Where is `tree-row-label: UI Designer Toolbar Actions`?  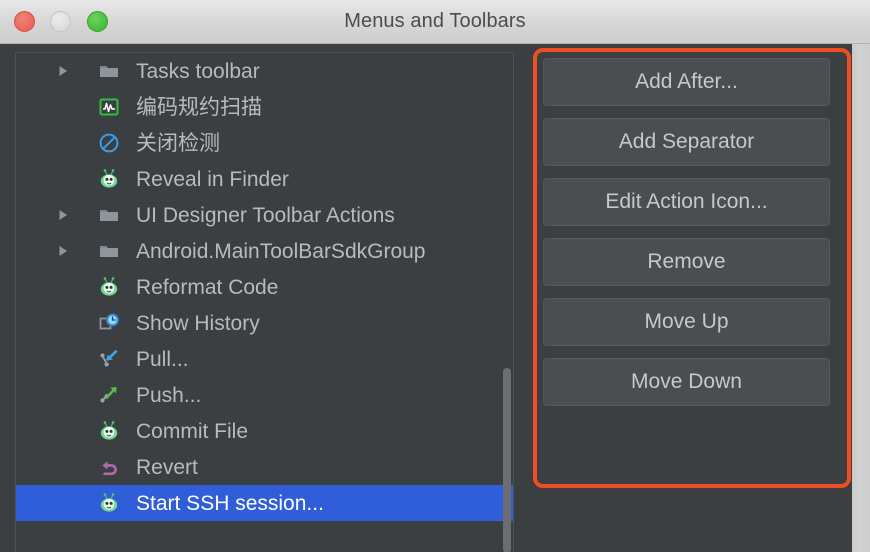 tree-row-label: UI Designer Toolbar Actions is located at coordinates (265, 215).